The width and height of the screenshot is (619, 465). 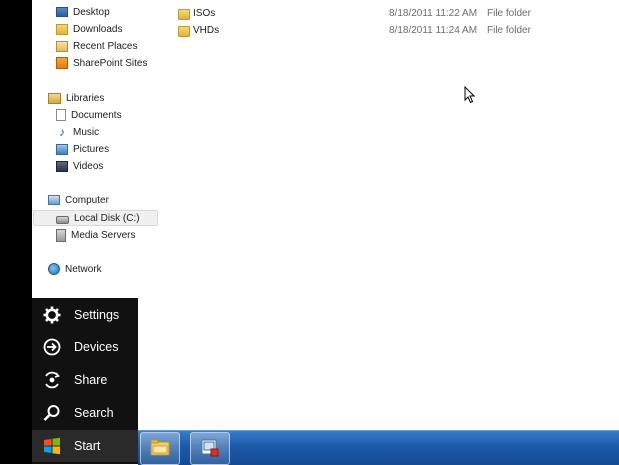 I want to click on taskbar-remote-desktop-button, so click(x=210, y=448).